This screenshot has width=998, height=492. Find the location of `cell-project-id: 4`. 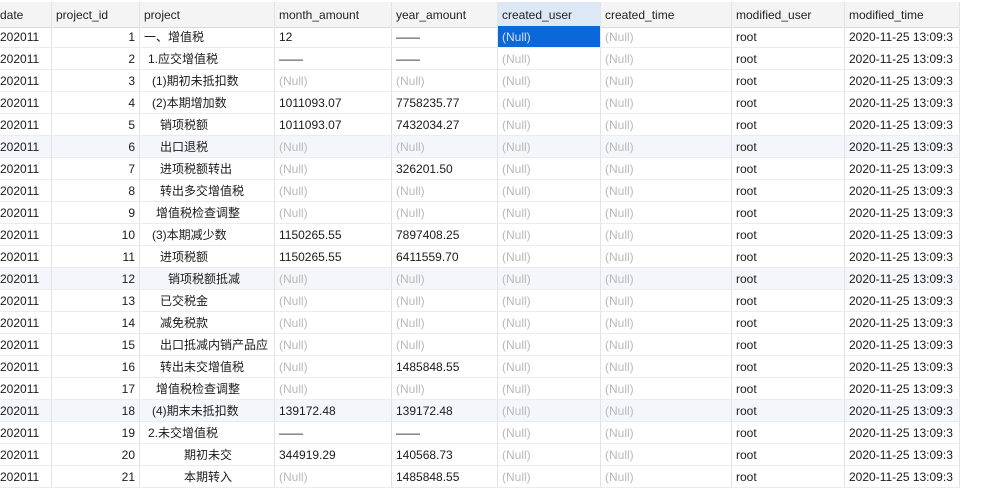

cell-project-id: 4 is located at coordinates (96, 103).